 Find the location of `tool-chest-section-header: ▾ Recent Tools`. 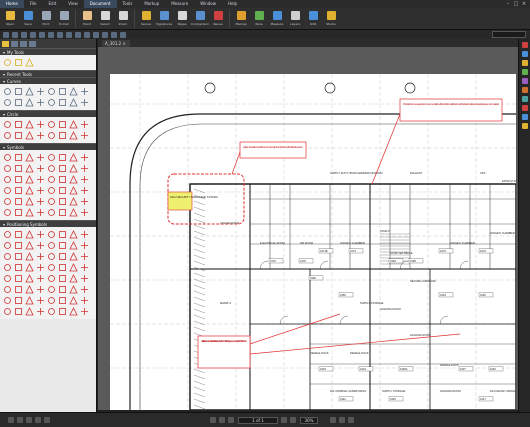

tool-chest-section-header: ▾ Recent Tools is located at coordinates (48, 73).